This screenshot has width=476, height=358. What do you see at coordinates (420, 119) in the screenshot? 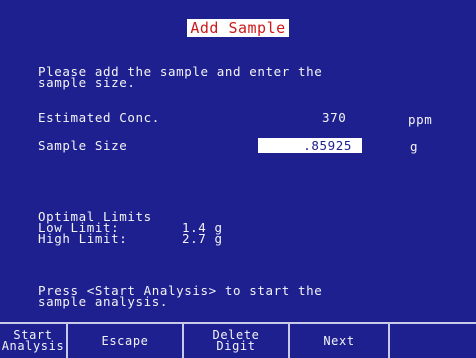
I see `estimated-conc-unit: ppm` at bounding box center [420, 119].